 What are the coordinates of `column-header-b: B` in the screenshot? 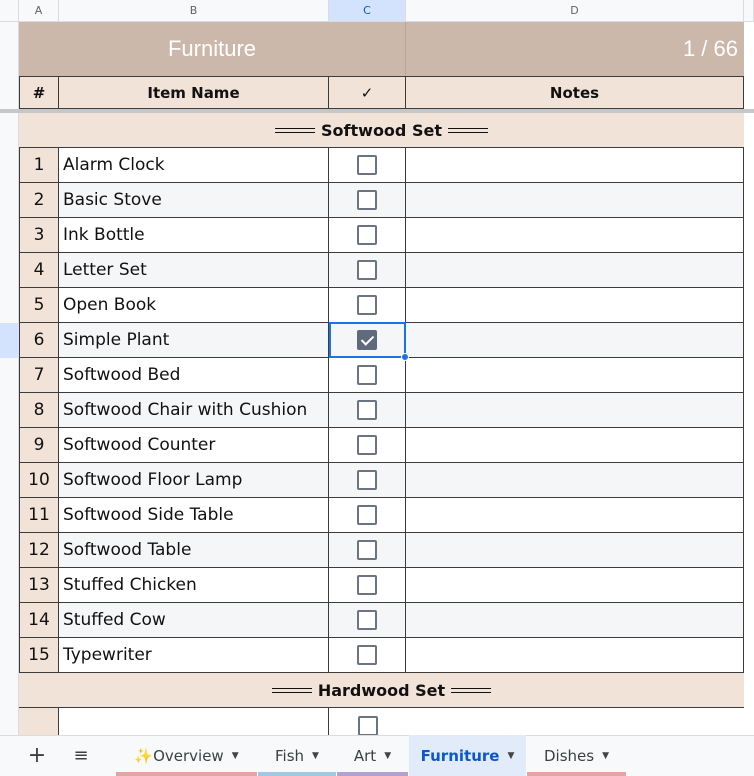 It's located at (194, 11).